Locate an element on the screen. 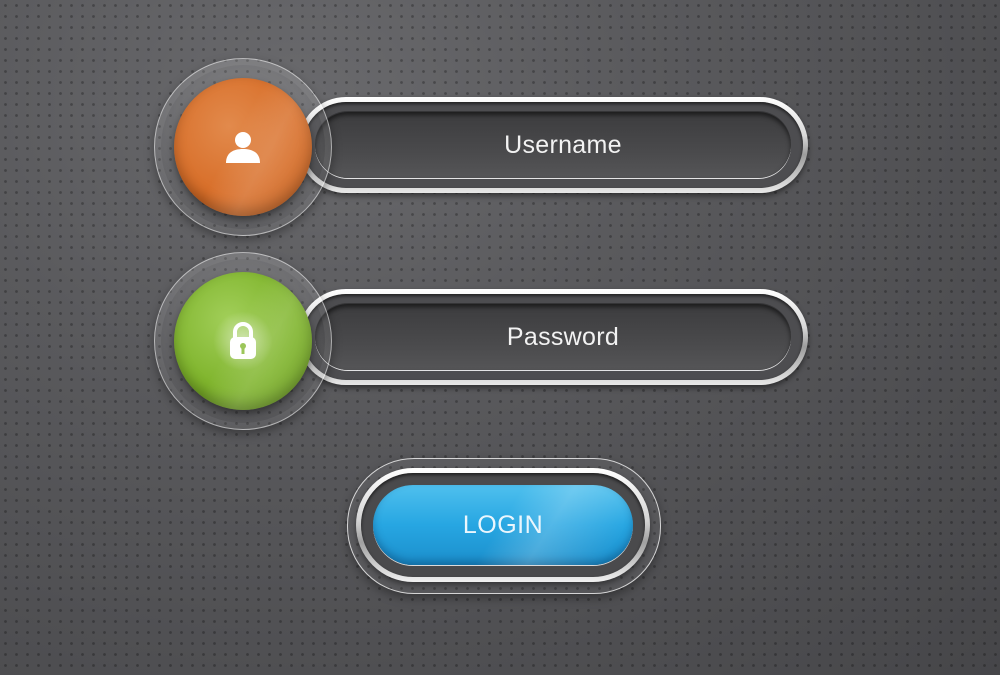 The width and height of the screenshot is (1000, 675). username-input: Username is located at coordinates (553, 145).